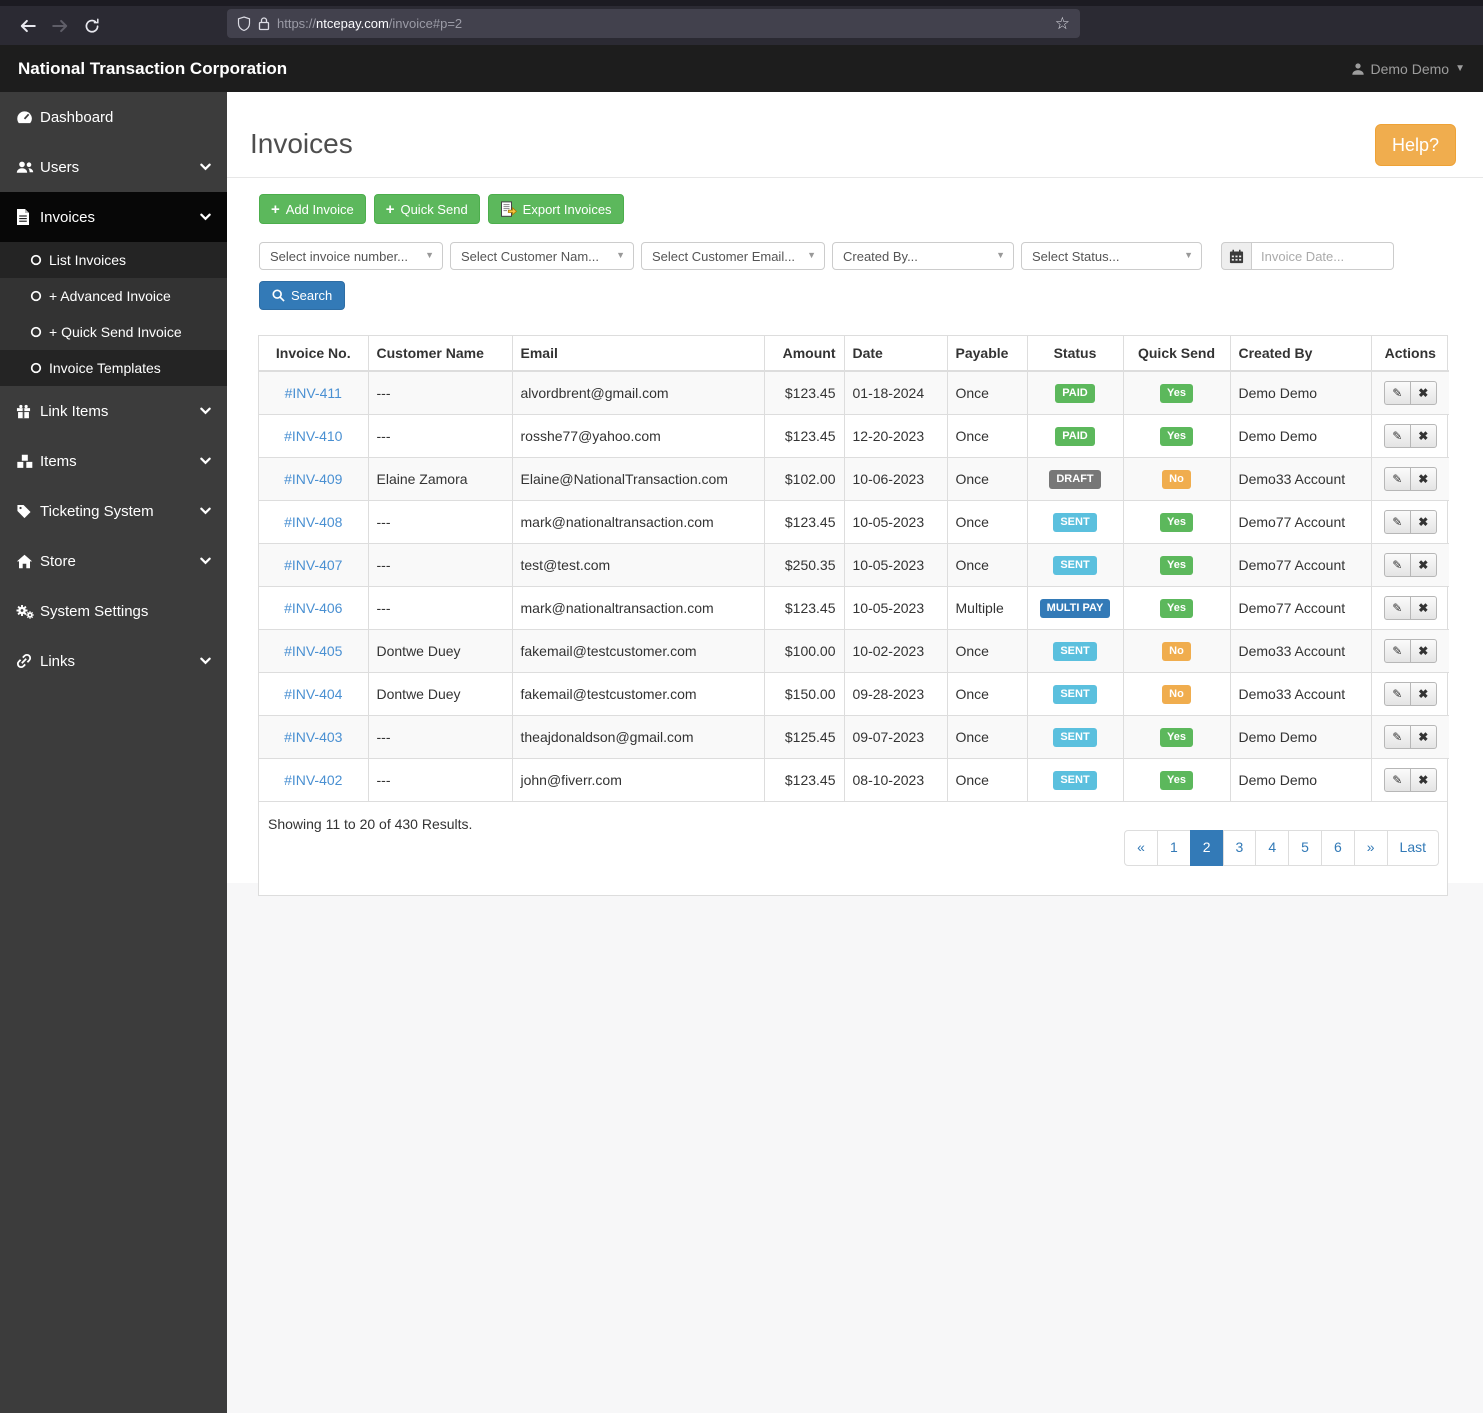 This screenshot has height=1413, width=1483. I want to click on sidebar-item-advanced-invoice: + Advanced Invoice, so click(113, 296).